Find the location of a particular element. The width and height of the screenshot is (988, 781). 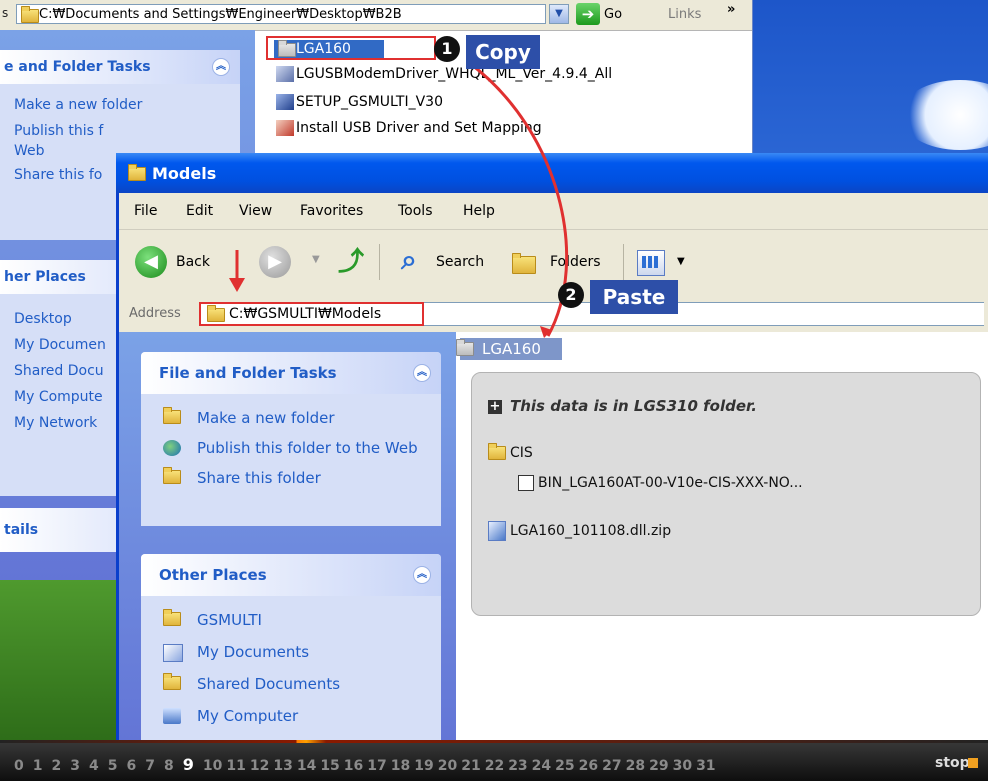

page-22: 22 is located at coordinates (494, 766).